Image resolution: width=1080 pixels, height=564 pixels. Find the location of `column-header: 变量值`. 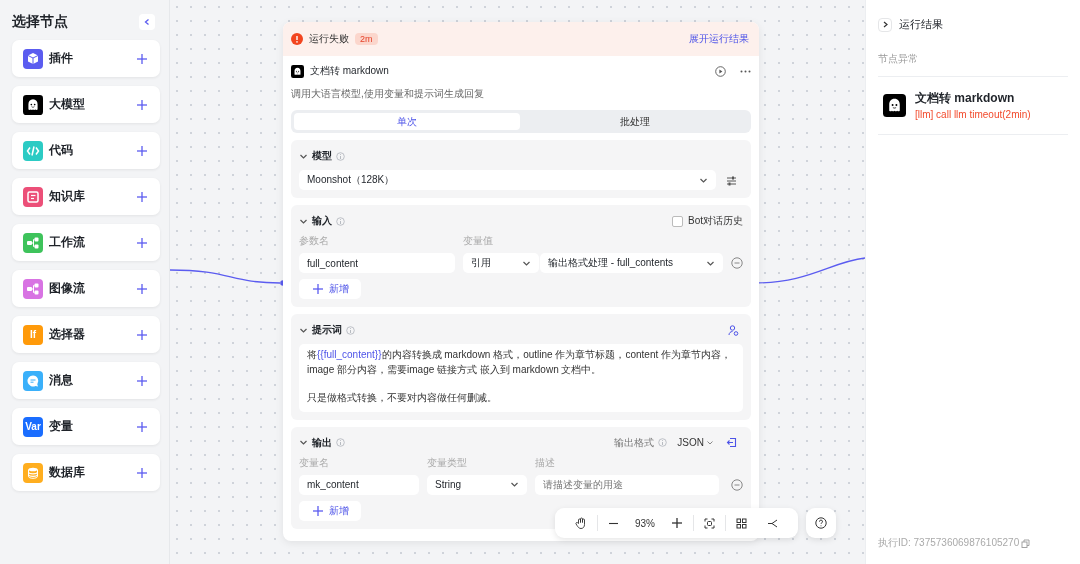

column-header: 变量值 is located at coordinates (478, 241).